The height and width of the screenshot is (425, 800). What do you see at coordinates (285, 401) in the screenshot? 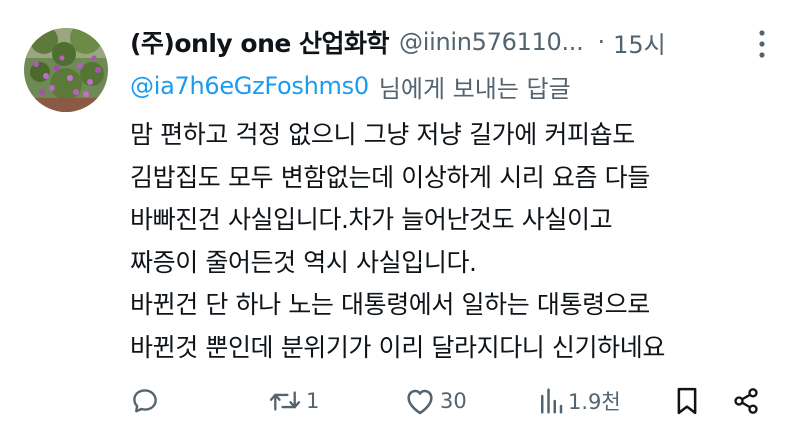
I see `retweet-icon` at bounding box center [285, 401].